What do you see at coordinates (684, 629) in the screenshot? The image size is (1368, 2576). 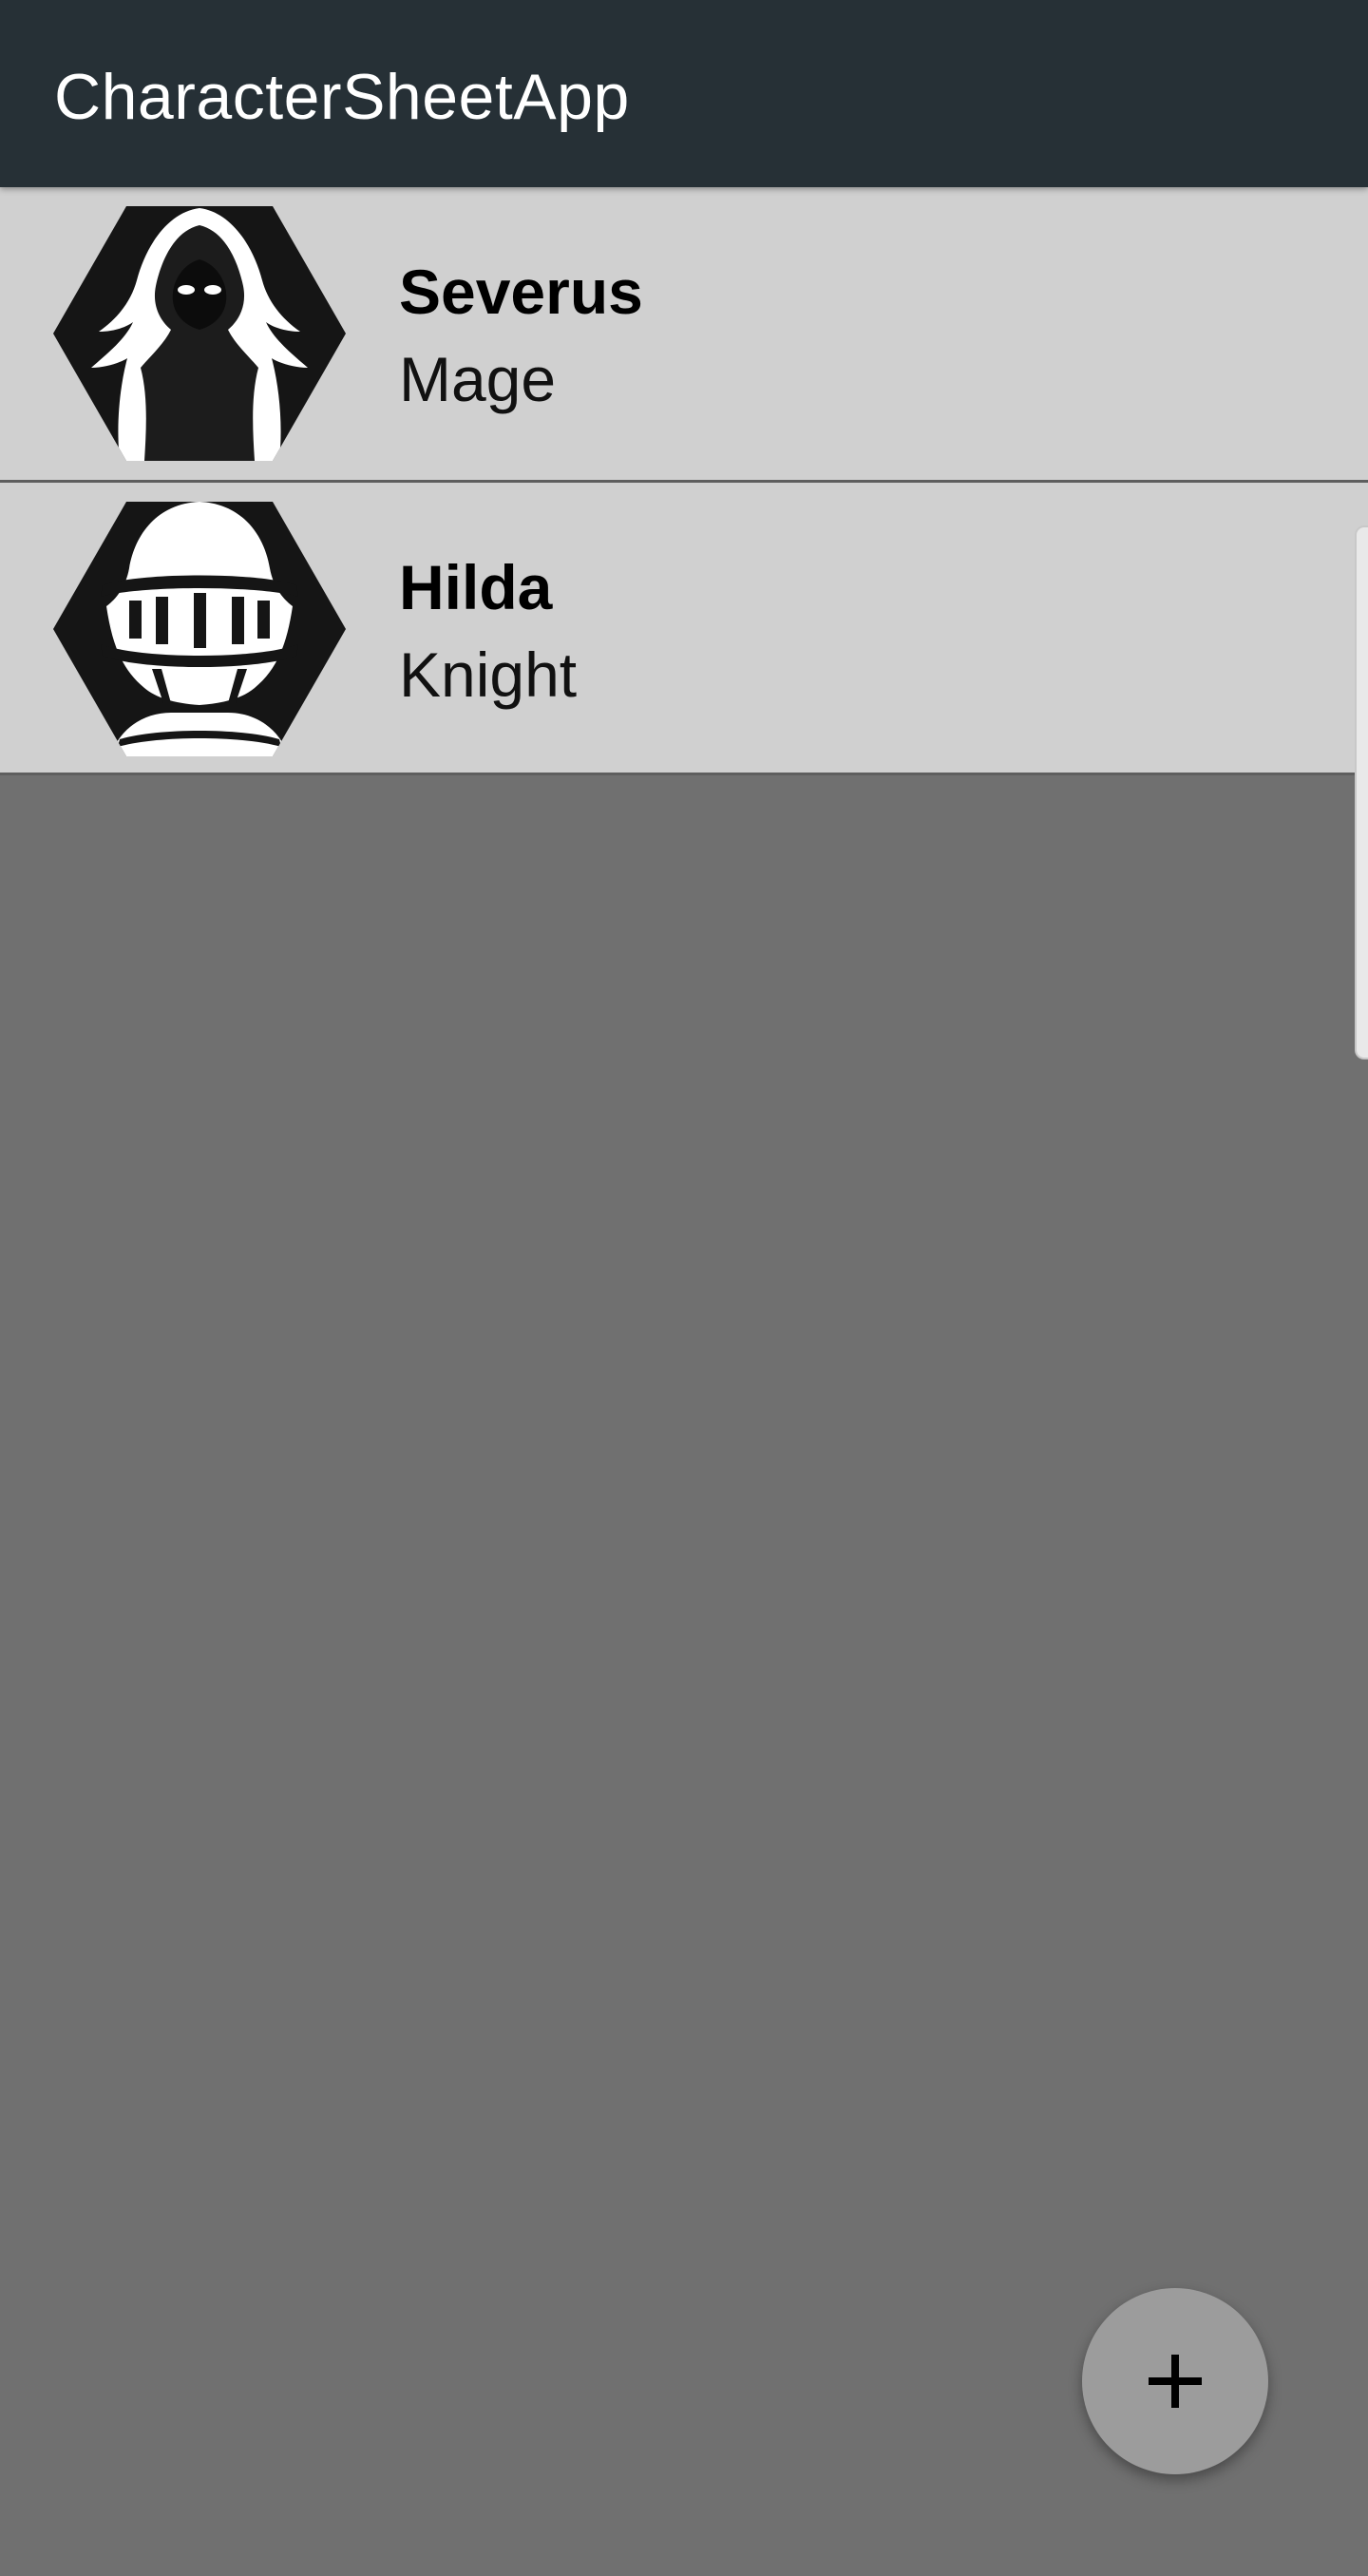 I see `character-row-hilda: Hilda Knight` at bounding box center [684, 629].